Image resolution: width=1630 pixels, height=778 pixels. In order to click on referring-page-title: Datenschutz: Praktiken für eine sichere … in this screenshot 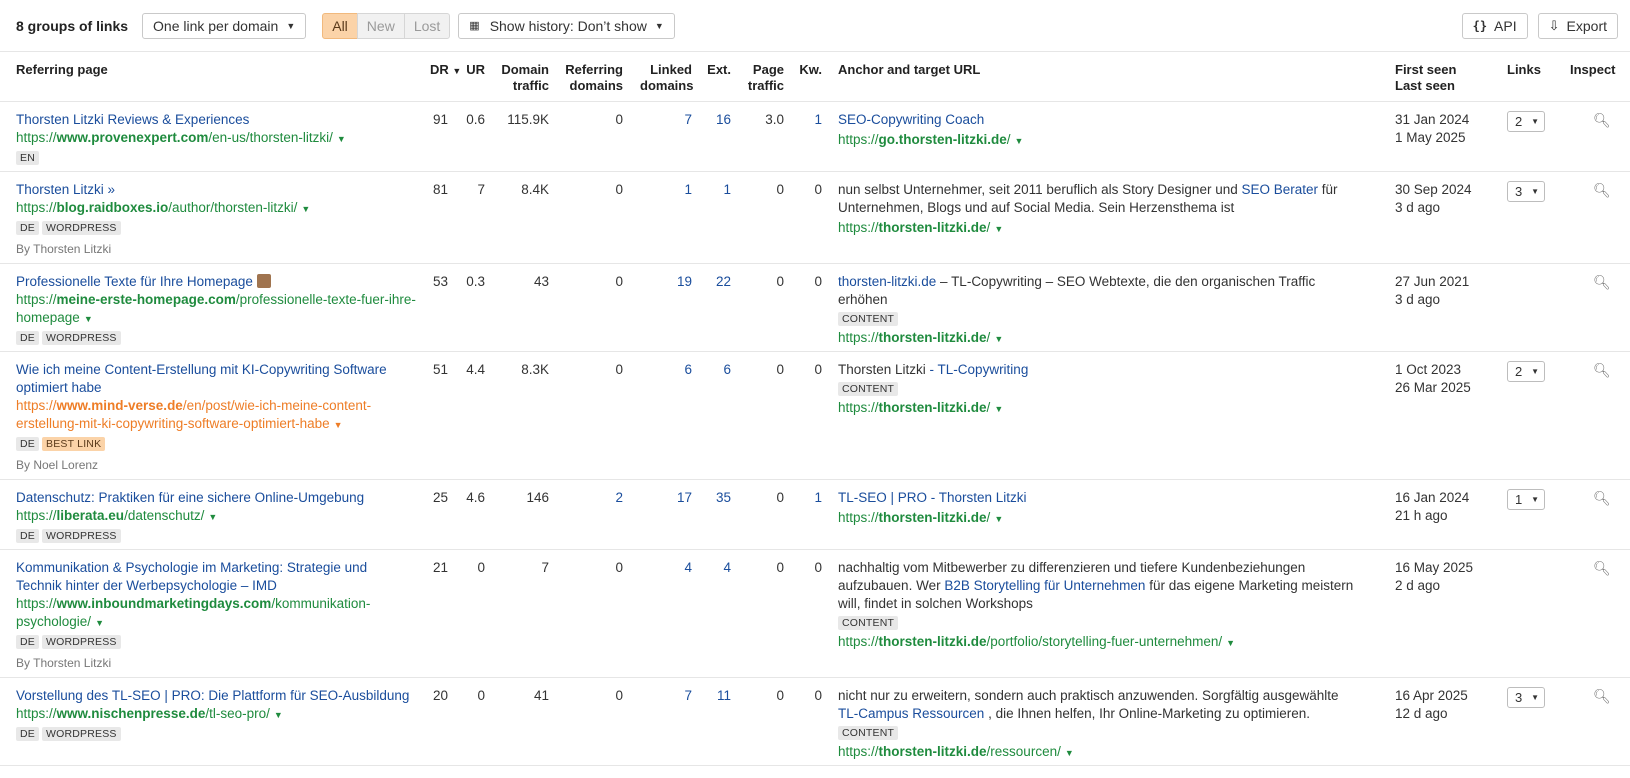, I will do `click(190, 497)`.